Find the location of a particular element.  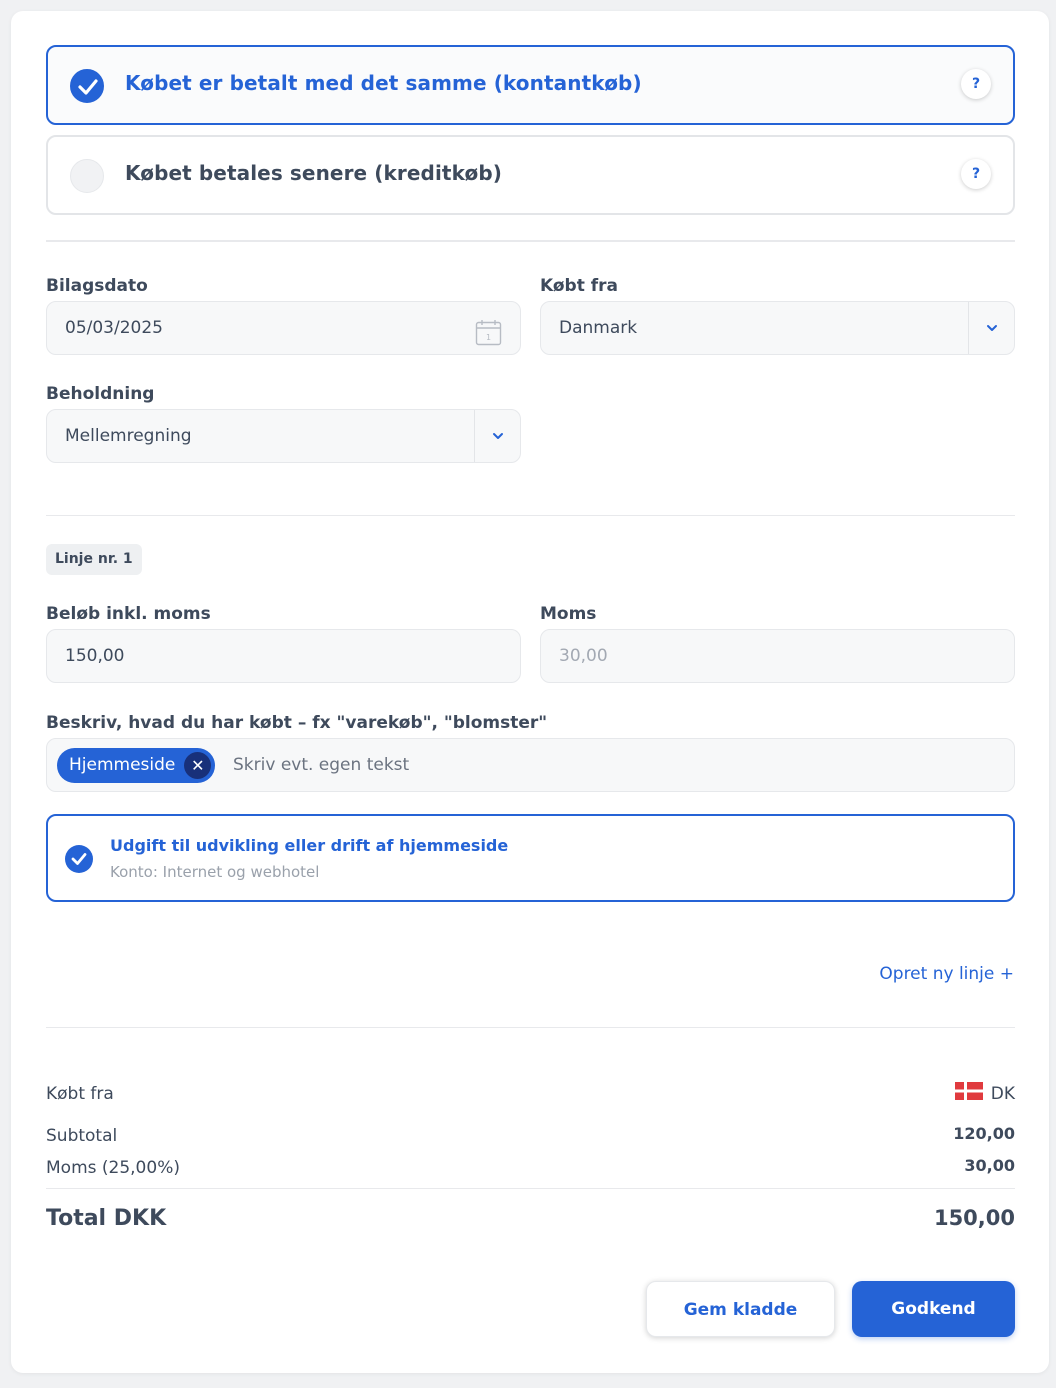

tag-label: Hjemmeside is located at coordinates (122, 765).